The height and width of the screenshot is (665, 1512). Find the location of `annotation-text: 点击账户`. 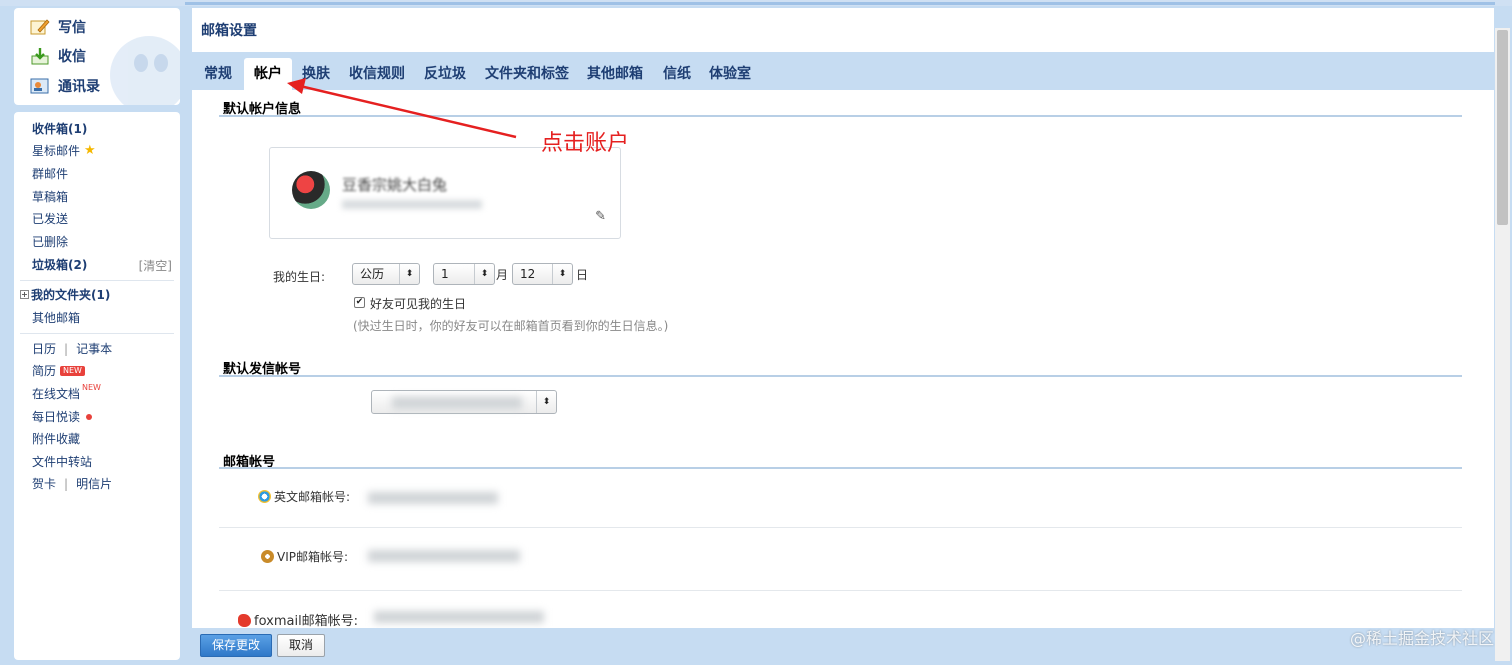

annotation-text: 点击账户 is located at coordinates (585, 143).